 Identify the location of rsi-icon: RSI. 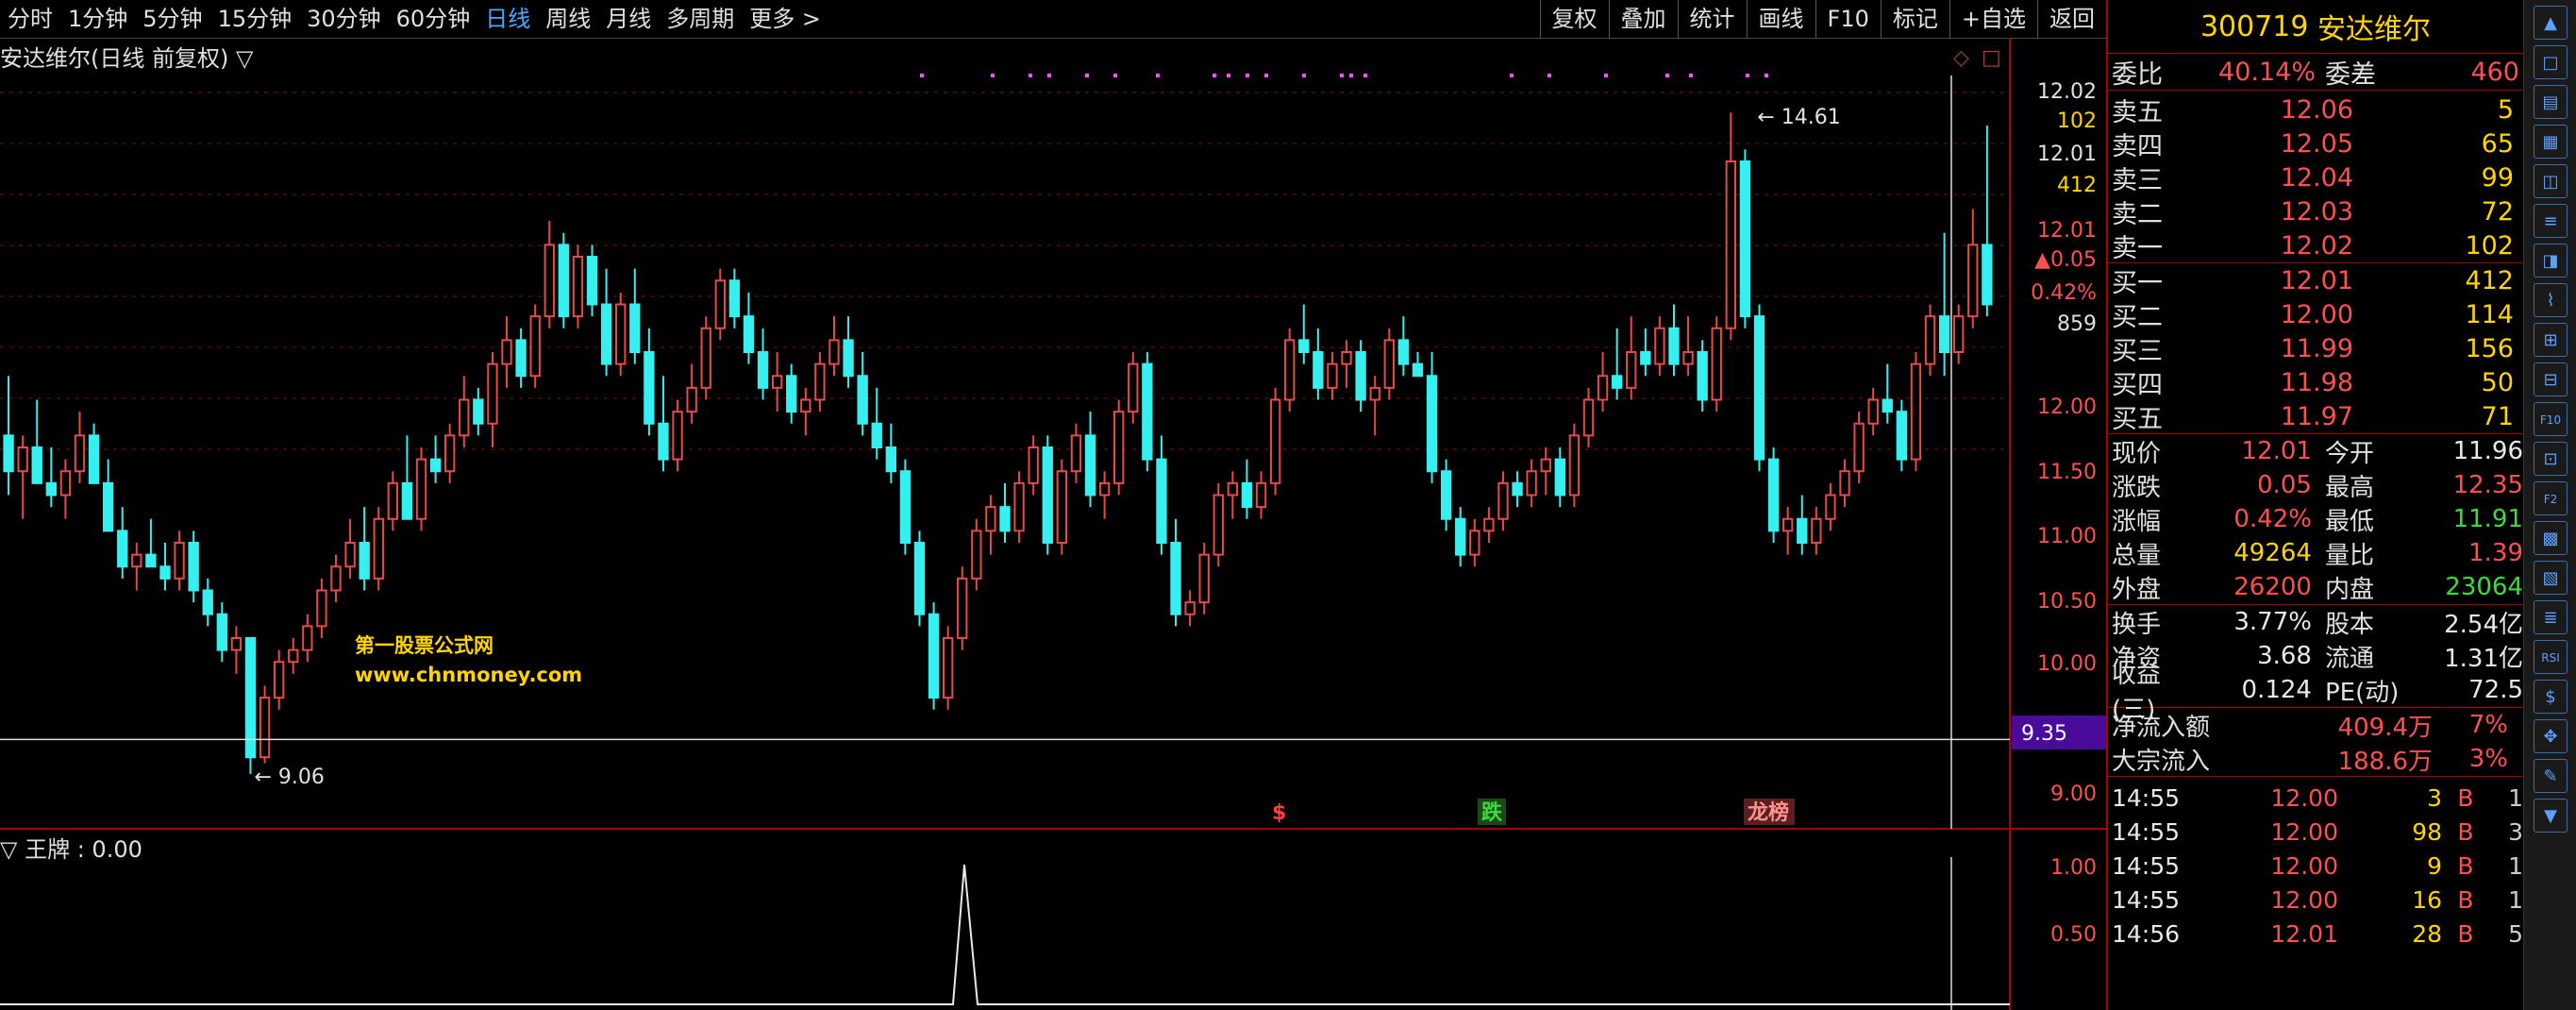
(2551, 657).